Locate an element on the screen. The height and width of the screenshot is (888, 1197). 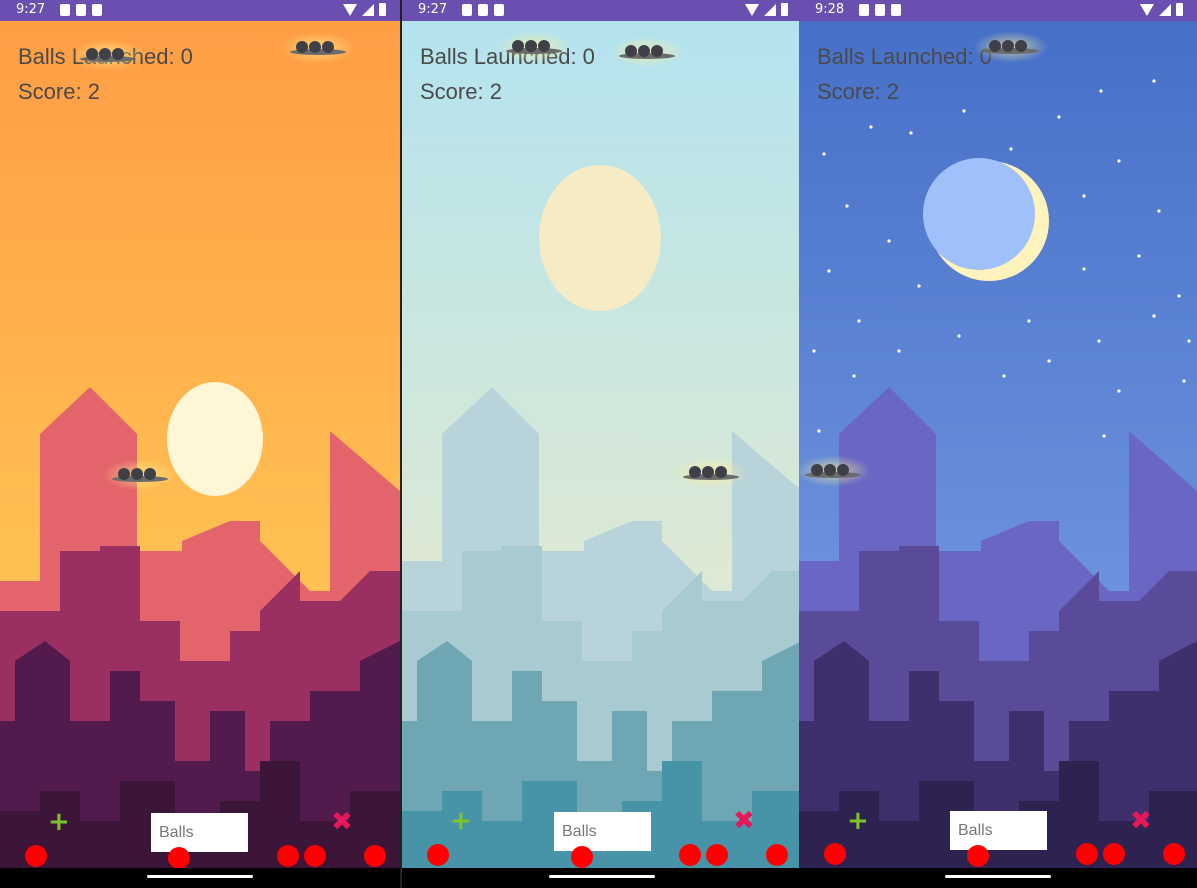
moon is located at coordinates (979, 214).